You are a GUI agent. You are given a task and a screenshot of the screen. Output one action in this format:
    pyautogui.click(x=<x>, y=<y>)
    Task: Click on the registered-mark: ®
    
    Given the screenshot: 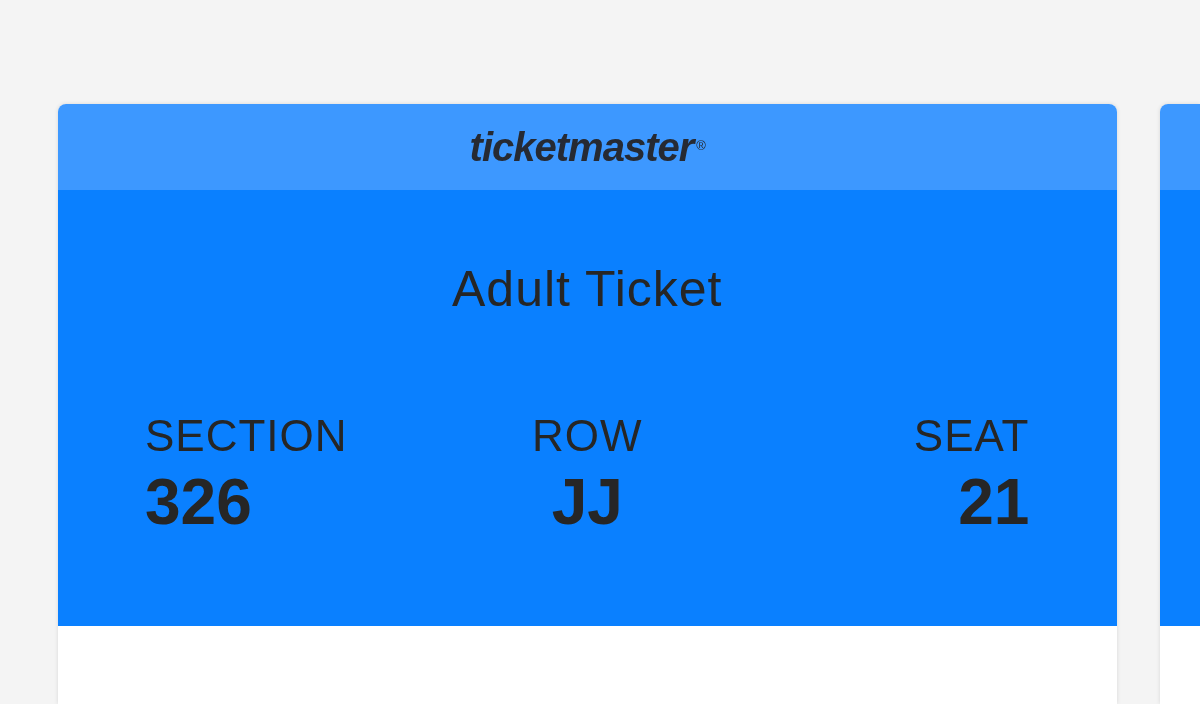 What is the action you would take?
    pyautogui.click(x=701, y=145)
    